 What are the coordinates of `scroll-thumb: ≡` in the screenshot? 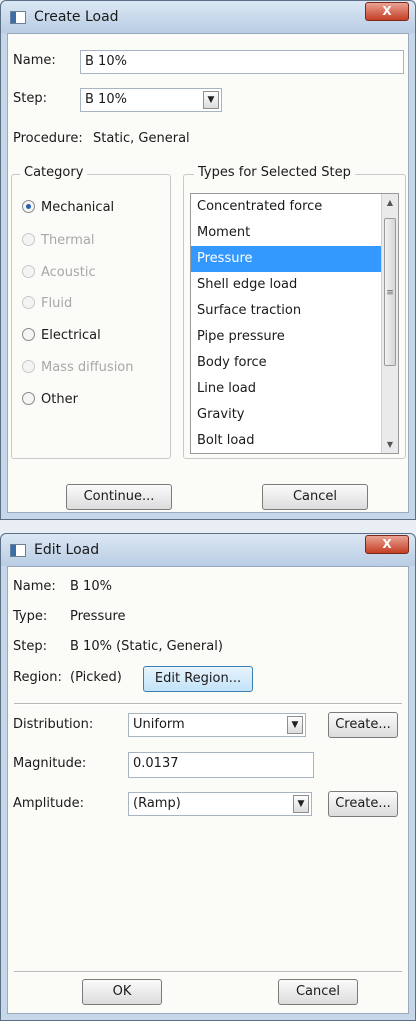 It's located at (390, 292).